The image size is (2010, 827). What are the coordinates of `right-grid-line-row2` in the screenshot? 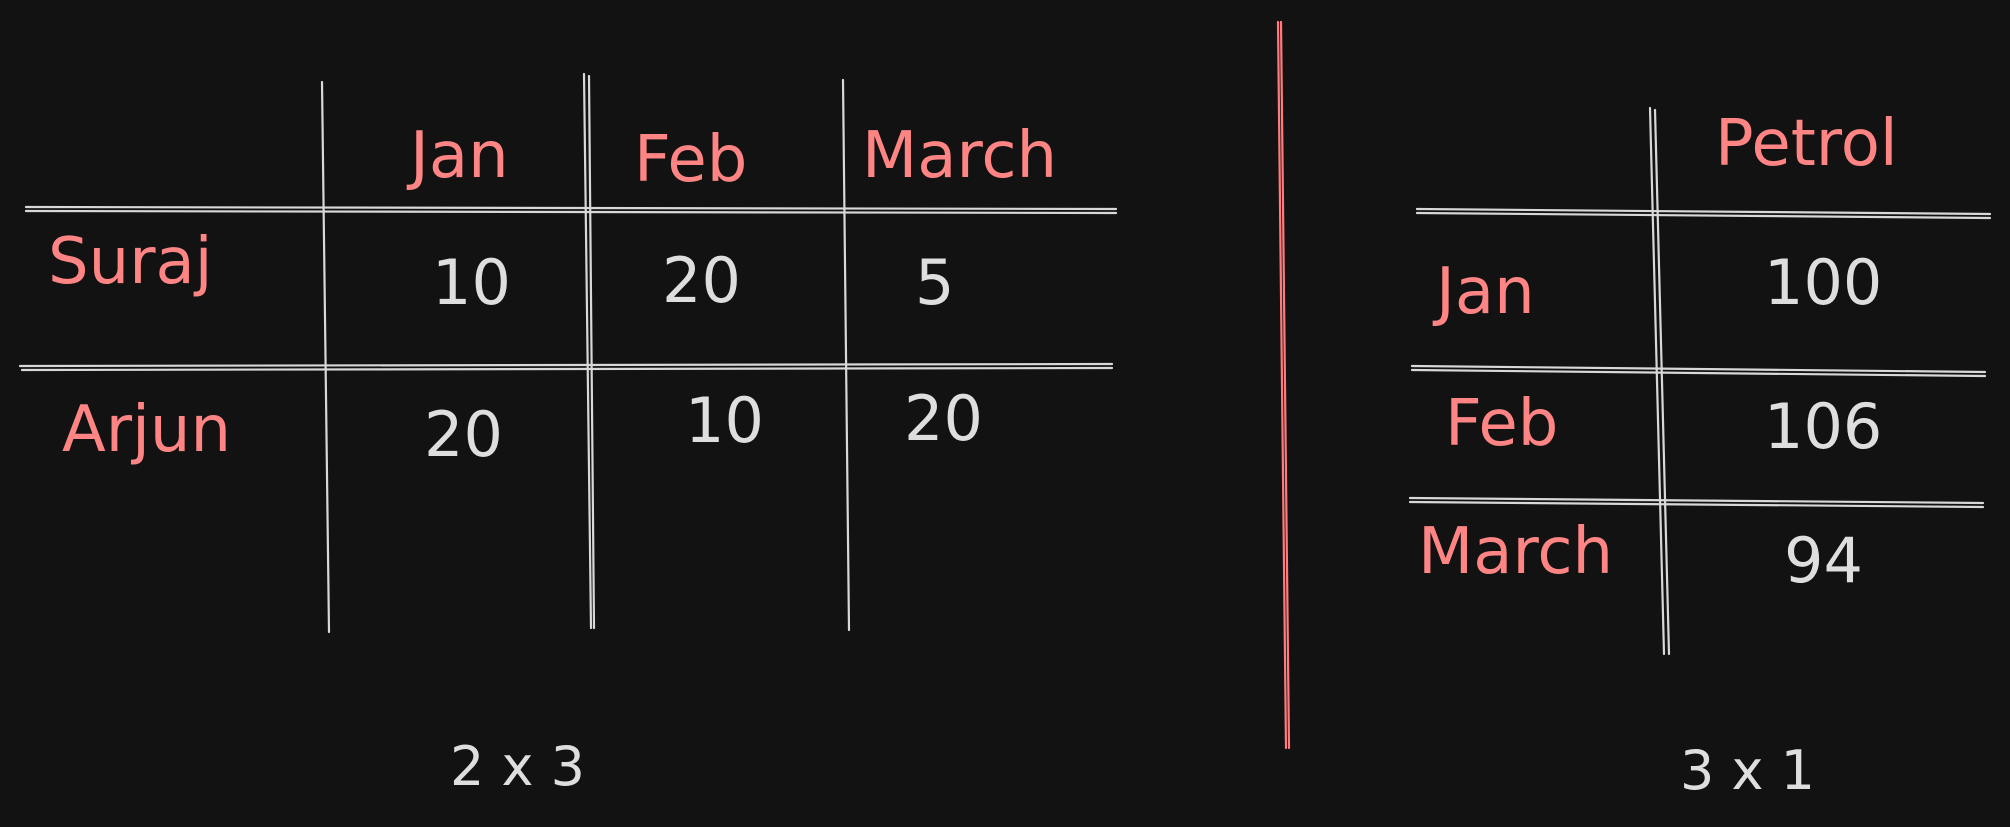 It's located at (1696, 502).